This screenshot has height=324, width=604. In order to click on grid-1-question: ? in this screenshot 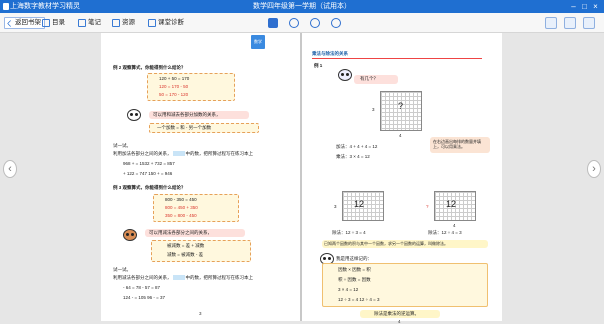, I will do `click(401, 106)`.